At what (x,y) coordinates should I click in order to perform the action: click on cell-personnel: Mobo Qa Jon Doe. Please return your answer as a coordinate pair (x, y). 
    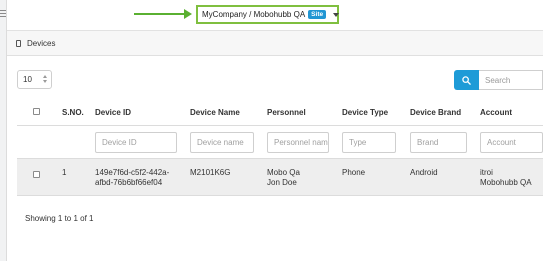
    Looking at the image, I should click on (283, 178).